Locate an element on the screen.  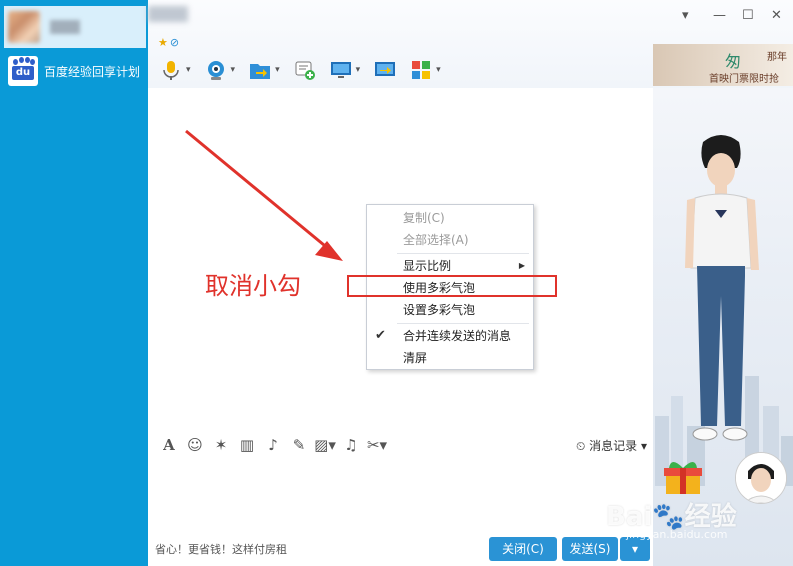
share-screen-icon is located at coordinates (385, 69).